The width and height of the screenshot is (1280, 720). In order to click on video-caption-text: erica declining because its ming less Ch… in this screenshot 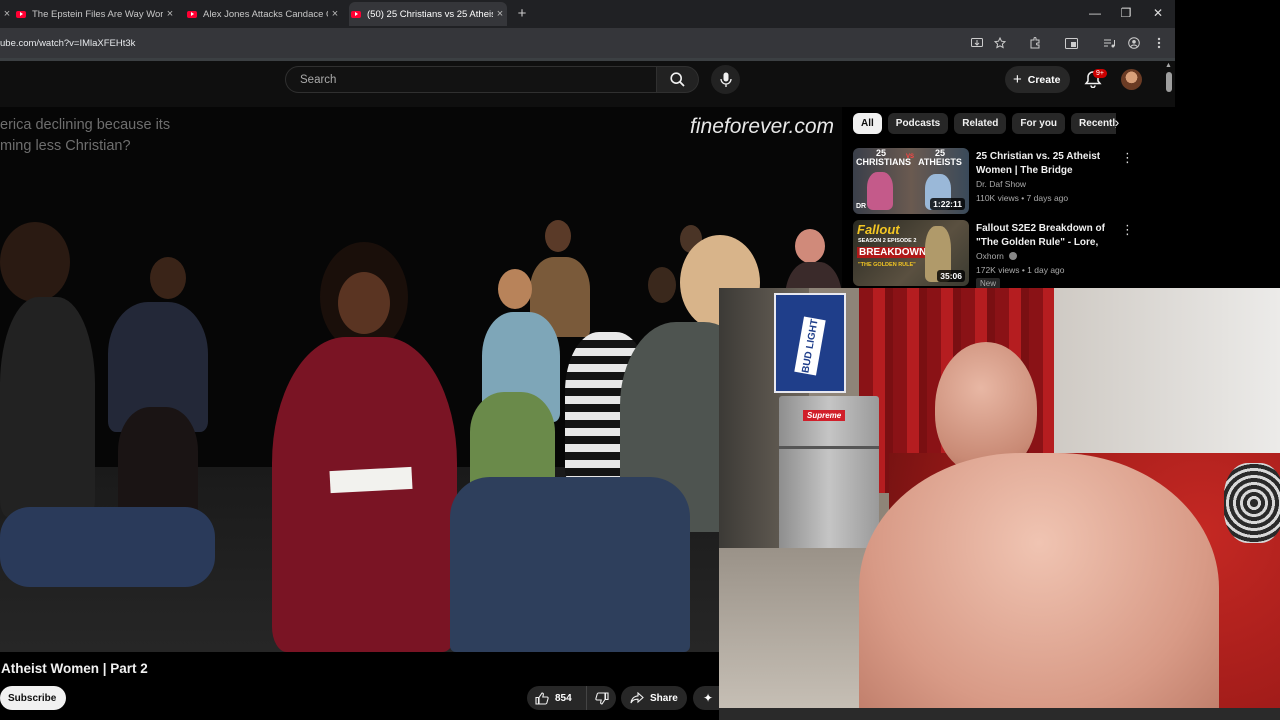, I will do `click(85, 136)`.